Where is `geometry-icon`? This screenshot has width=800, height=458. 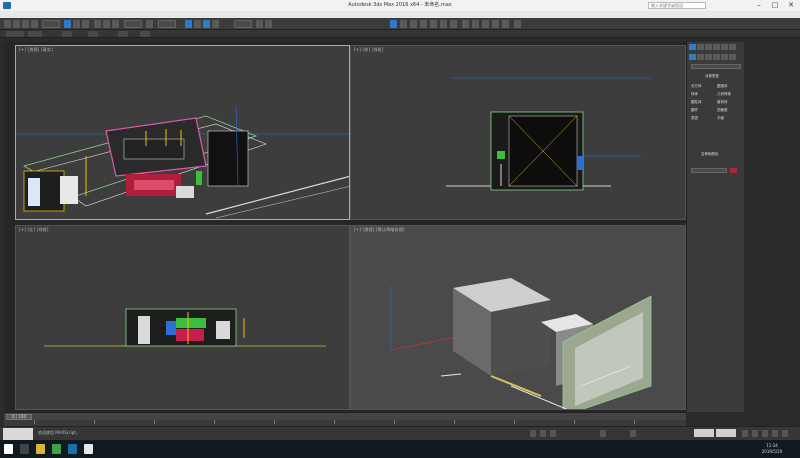 geometry-icon is located at coordinates (692, 57).